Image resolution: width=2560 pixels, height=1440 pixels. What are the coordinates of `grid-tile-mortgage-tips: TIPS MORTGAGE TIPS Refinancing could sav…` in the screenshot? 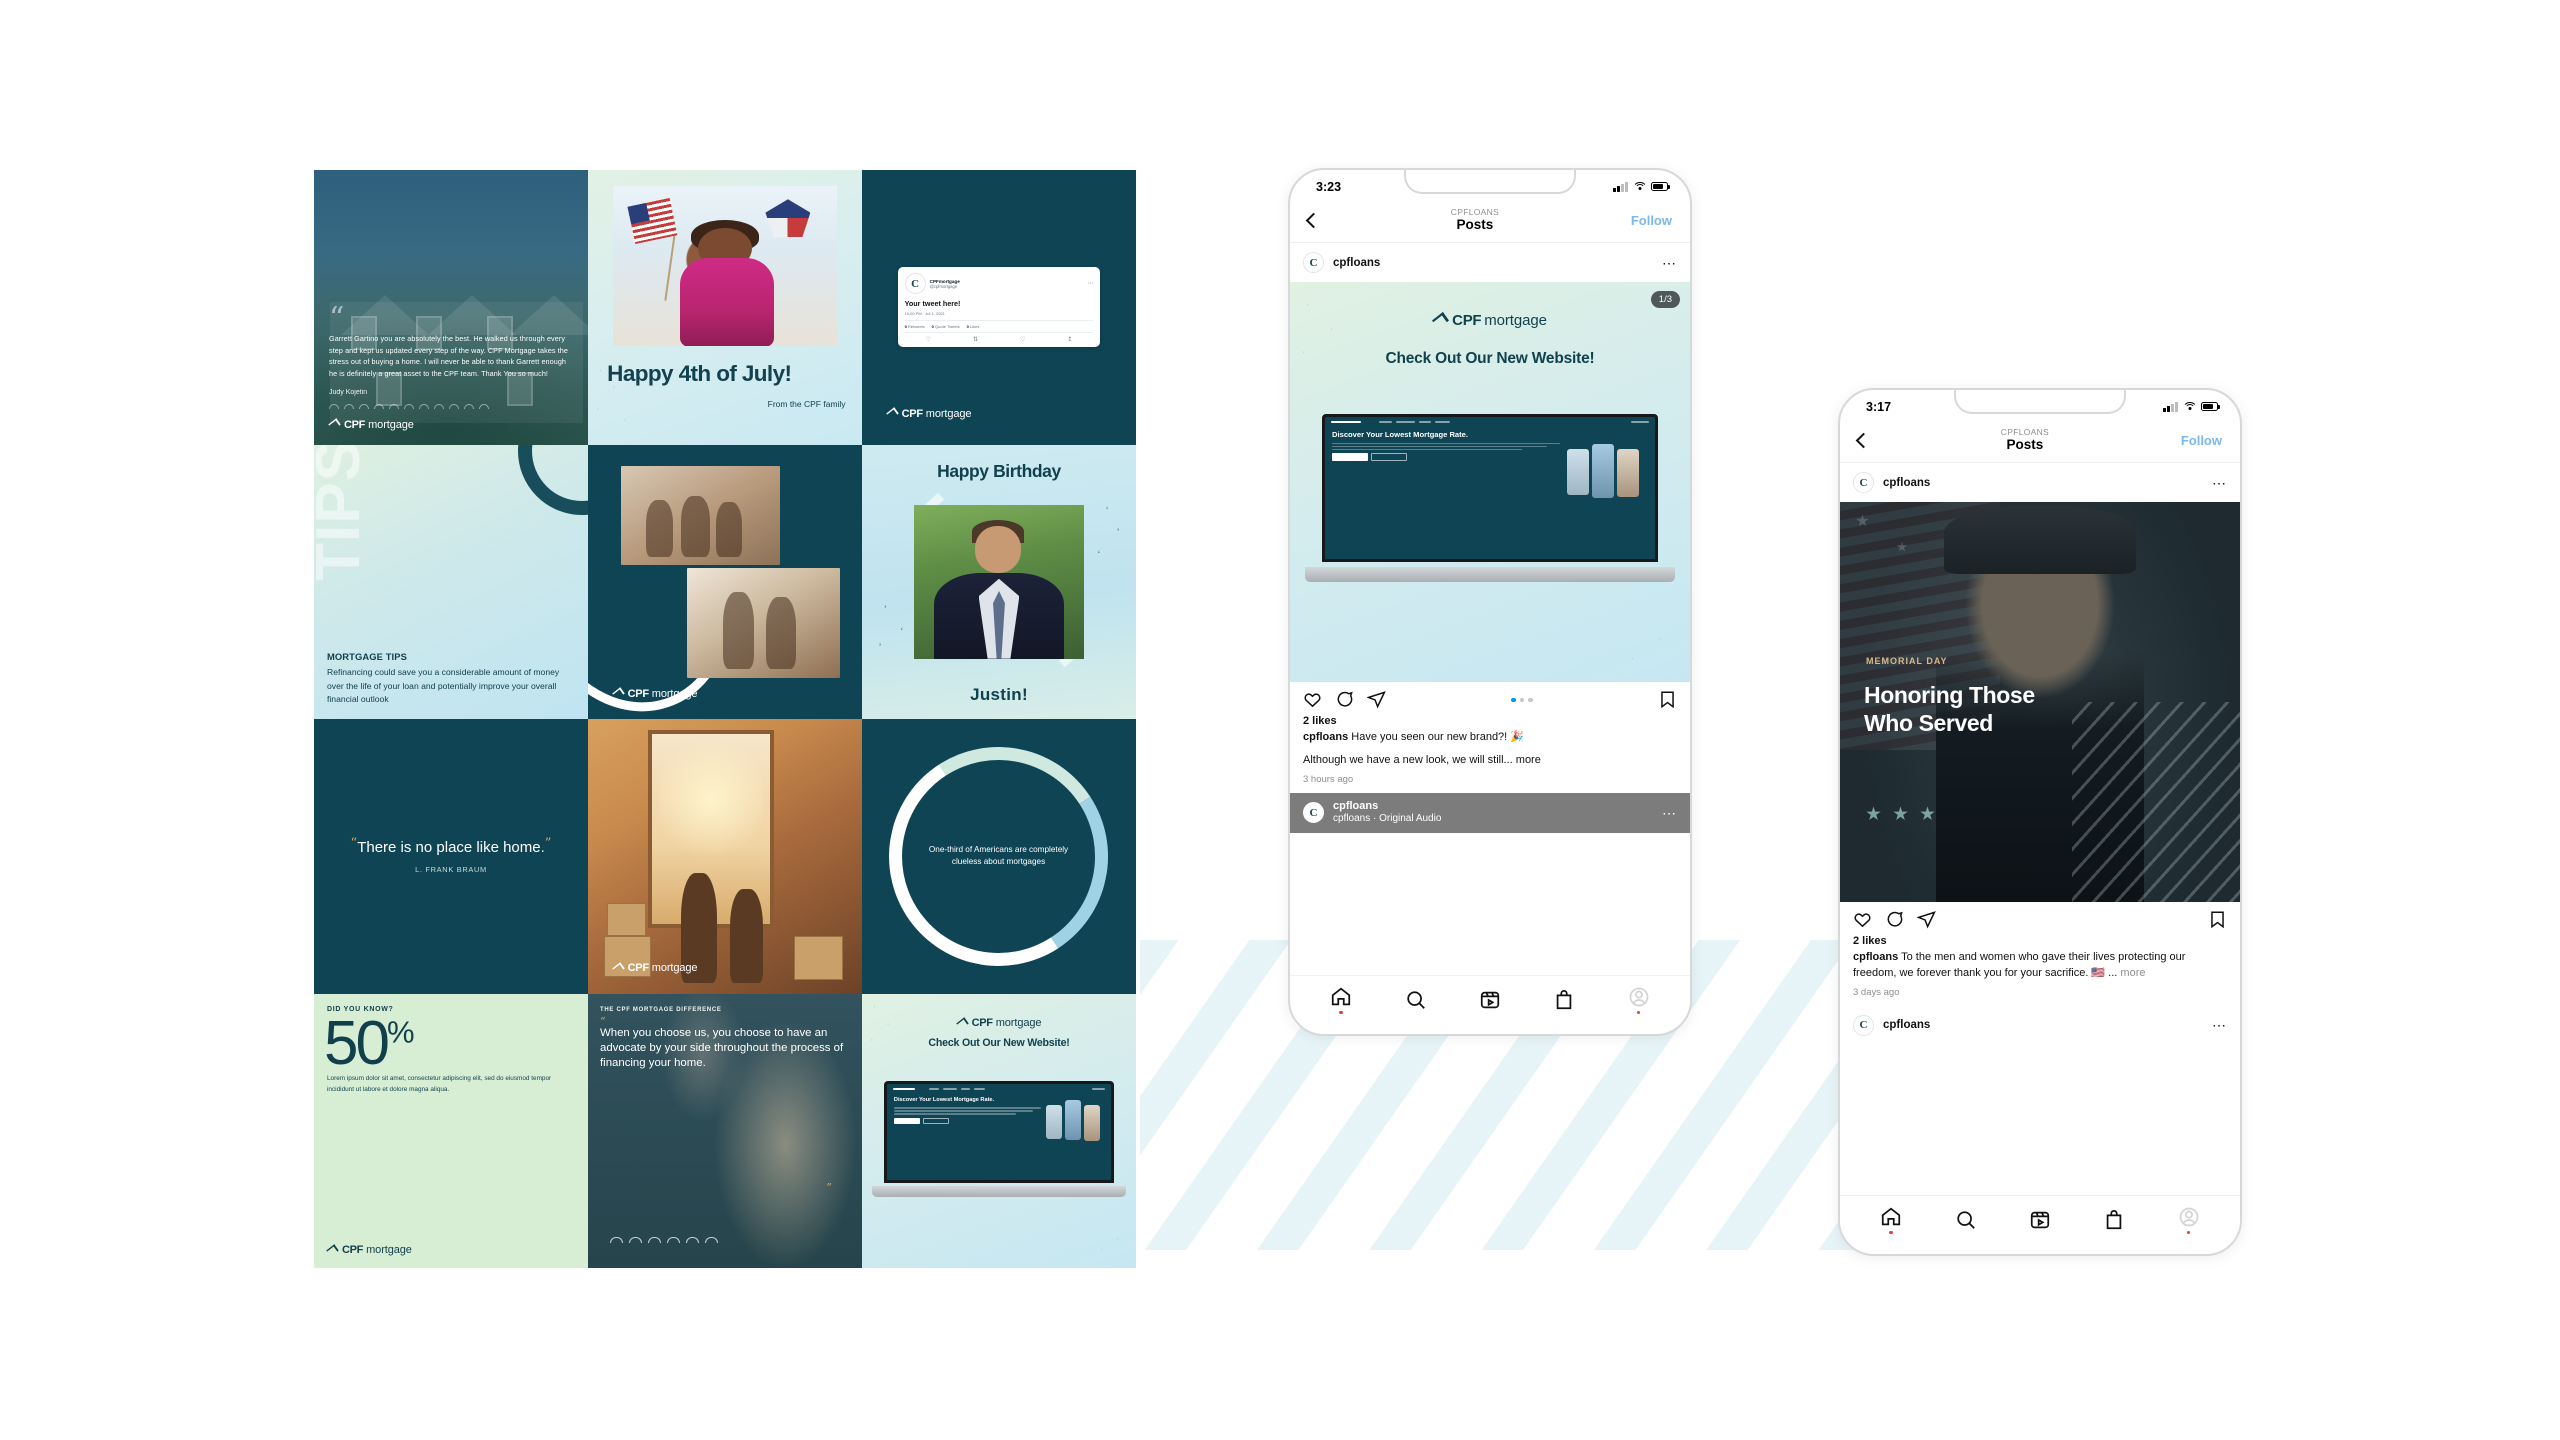 It's located at (451, 581).